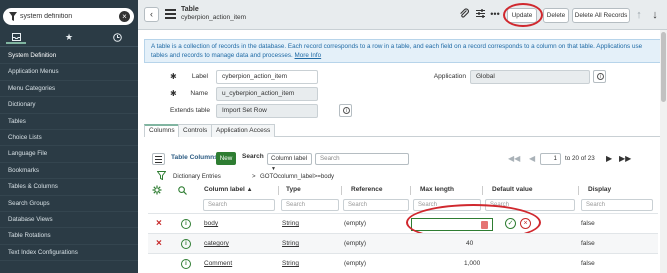 This screenshot has height=273, width=667. What do you see at coordinates (599, 190) in the screenshot?
I see `column-header-display: Display` at bounding box center [599, 190].